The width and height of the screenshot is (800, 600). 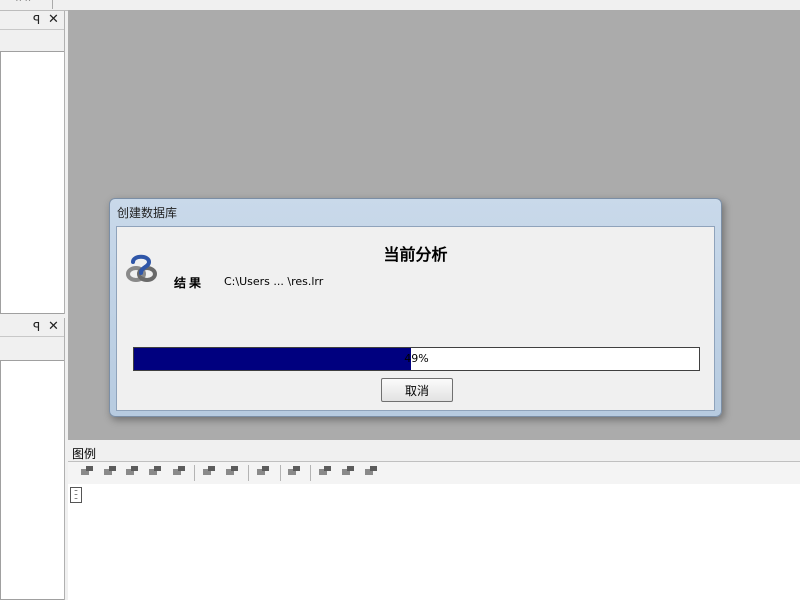 I want to click on legend-toolbar, so click(x=434, y=473).